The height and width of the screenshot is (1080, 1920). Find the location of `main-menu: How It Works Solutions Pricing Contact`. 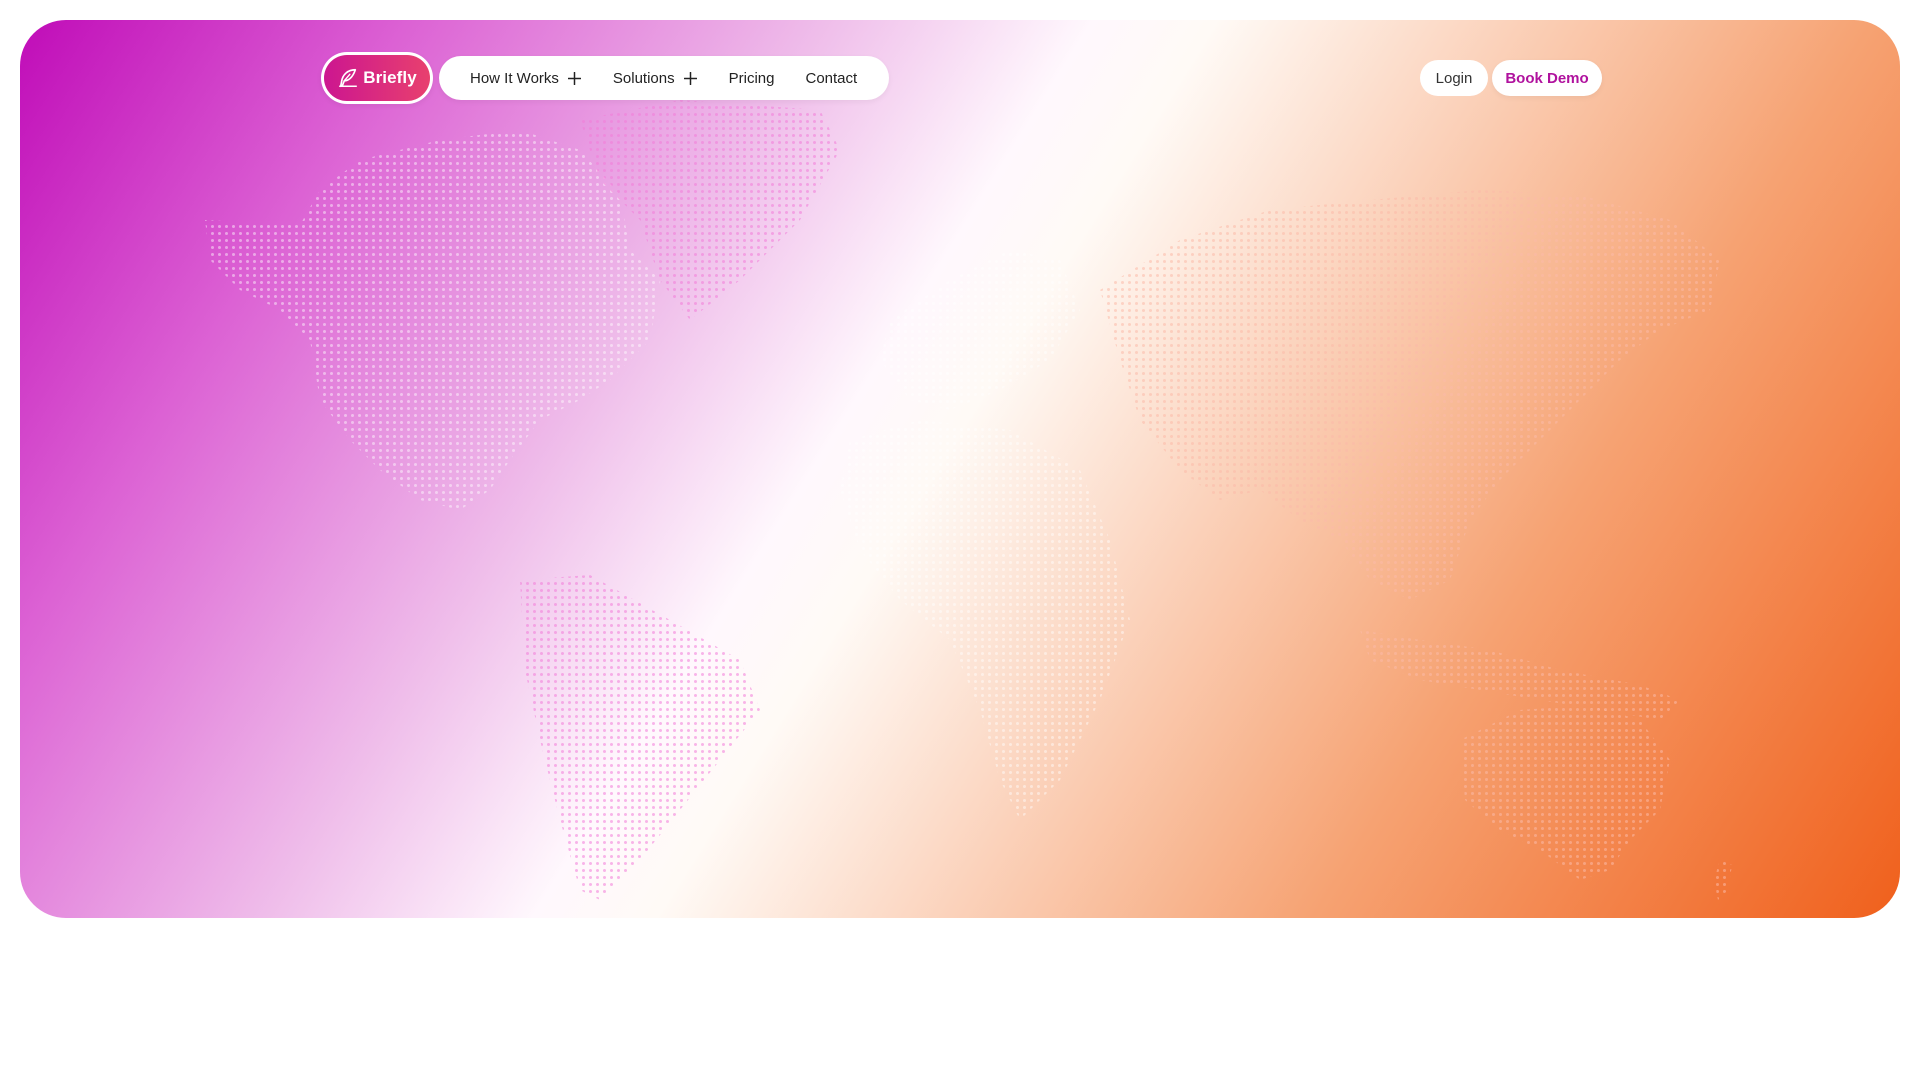

main-menu: How It Works Solutions Pricing Contact is located at coordinates (664, 78).